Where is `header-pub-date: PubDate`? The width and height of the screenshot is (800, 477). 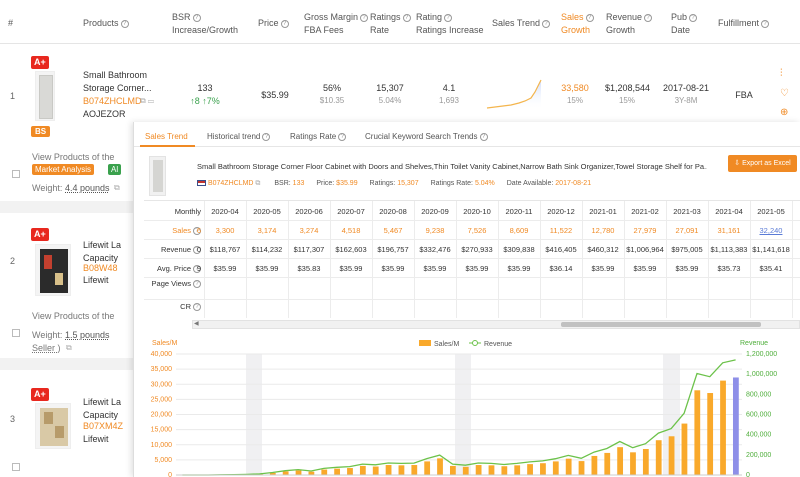
header-pub-date: PubDate is located at coordinates (684, 24).